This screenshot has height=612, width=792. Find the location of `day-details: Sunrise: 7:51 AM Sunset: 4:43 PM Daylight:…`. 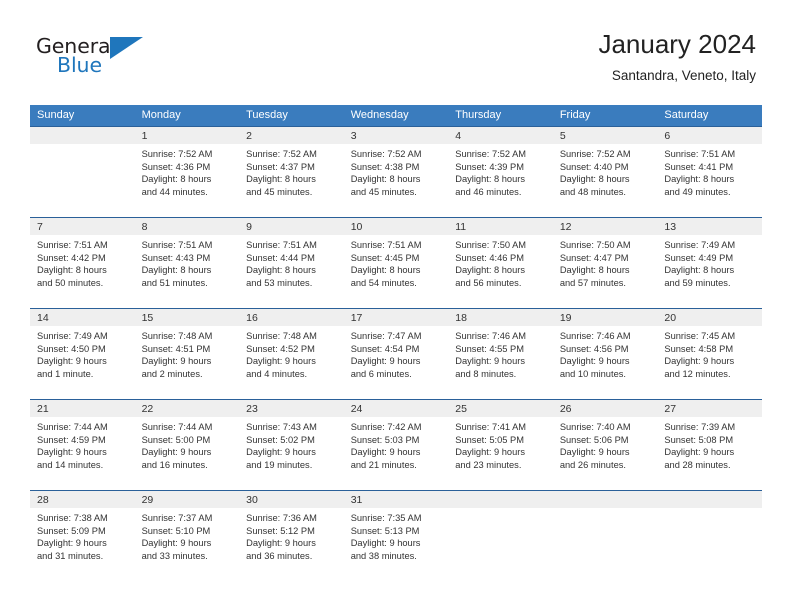

day-details: Sunrise: 7:51 AM Sunset: 4:43 PM Daylight:… is located at coordinates (187, 262).